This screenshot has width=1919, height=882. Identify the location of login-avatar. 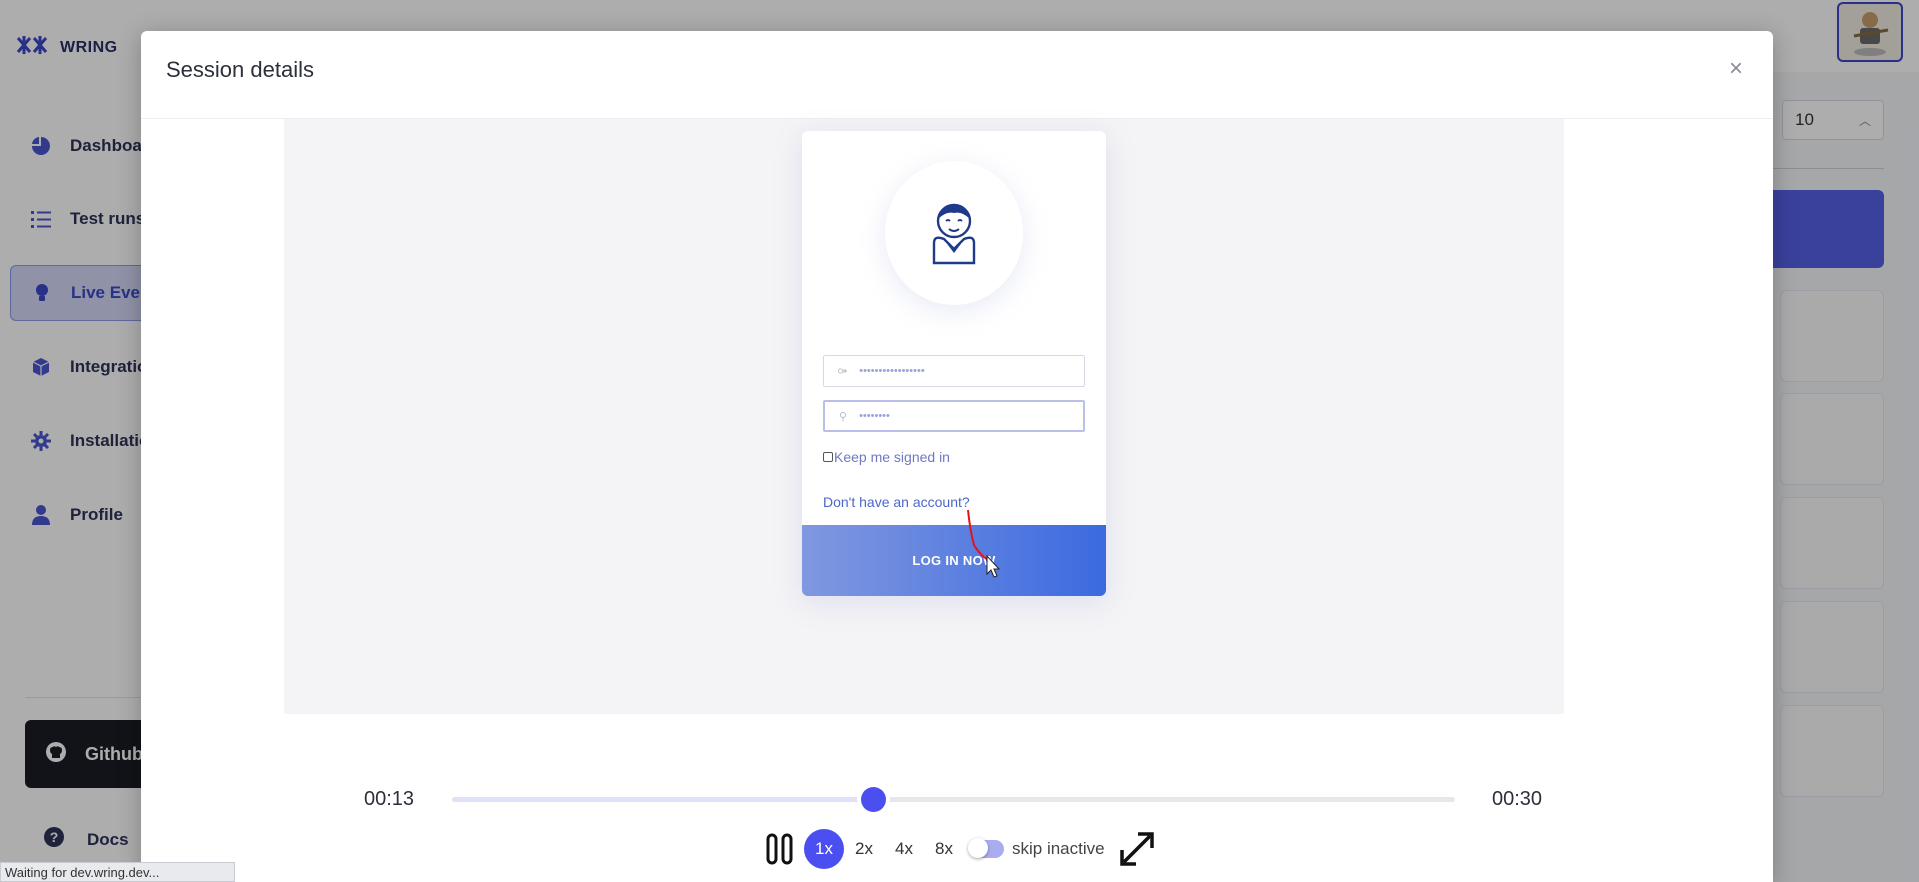
(954, 233).